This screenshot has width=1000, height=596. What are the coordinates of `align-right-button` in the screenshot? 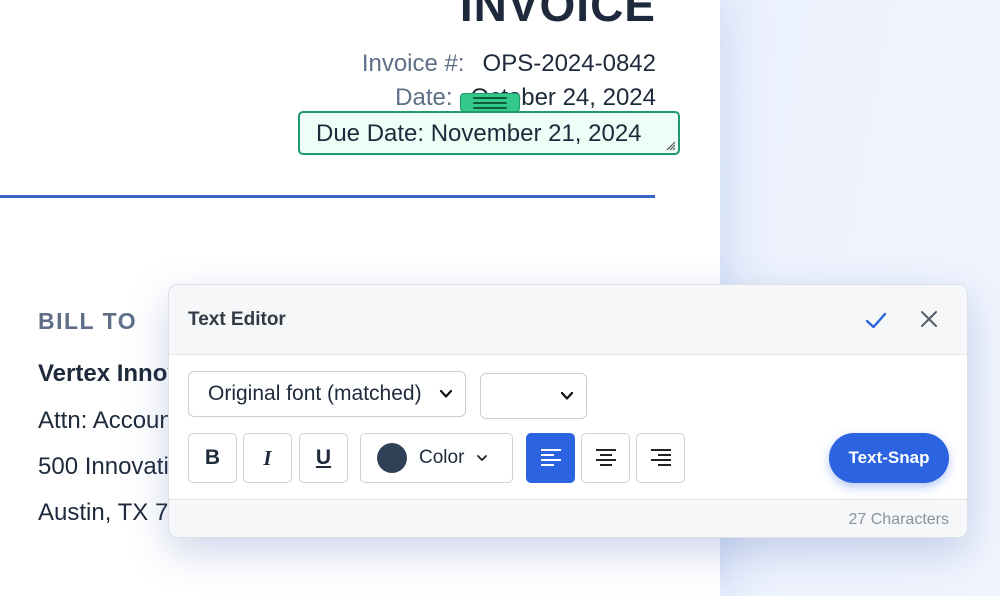 It's located at (660, 458).